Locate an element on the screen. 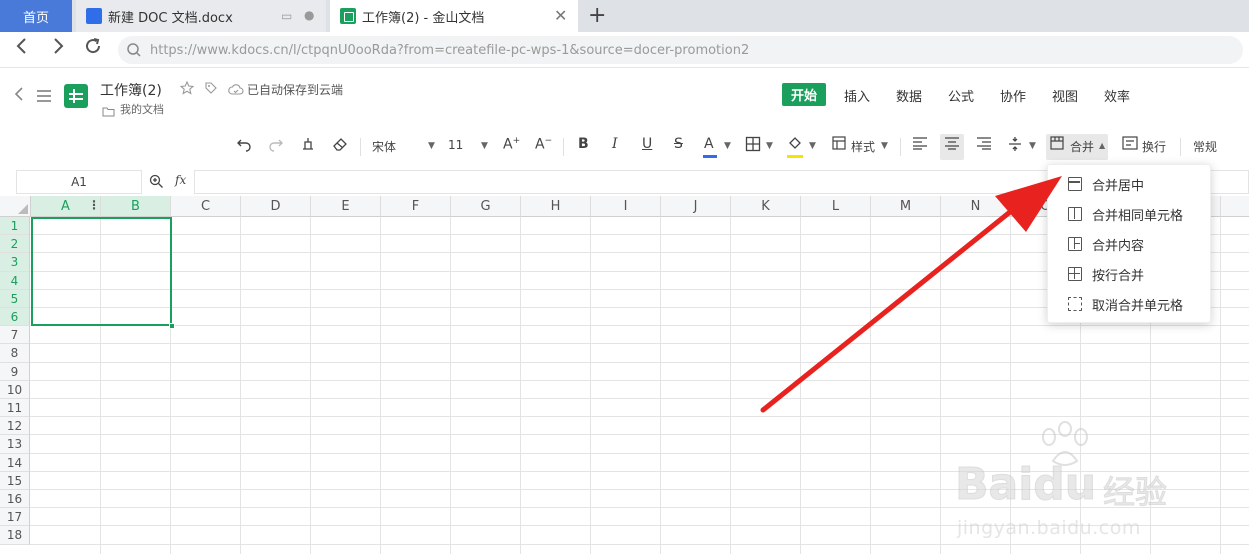  row-header-10: 10 is located at coordinates (15, 389).